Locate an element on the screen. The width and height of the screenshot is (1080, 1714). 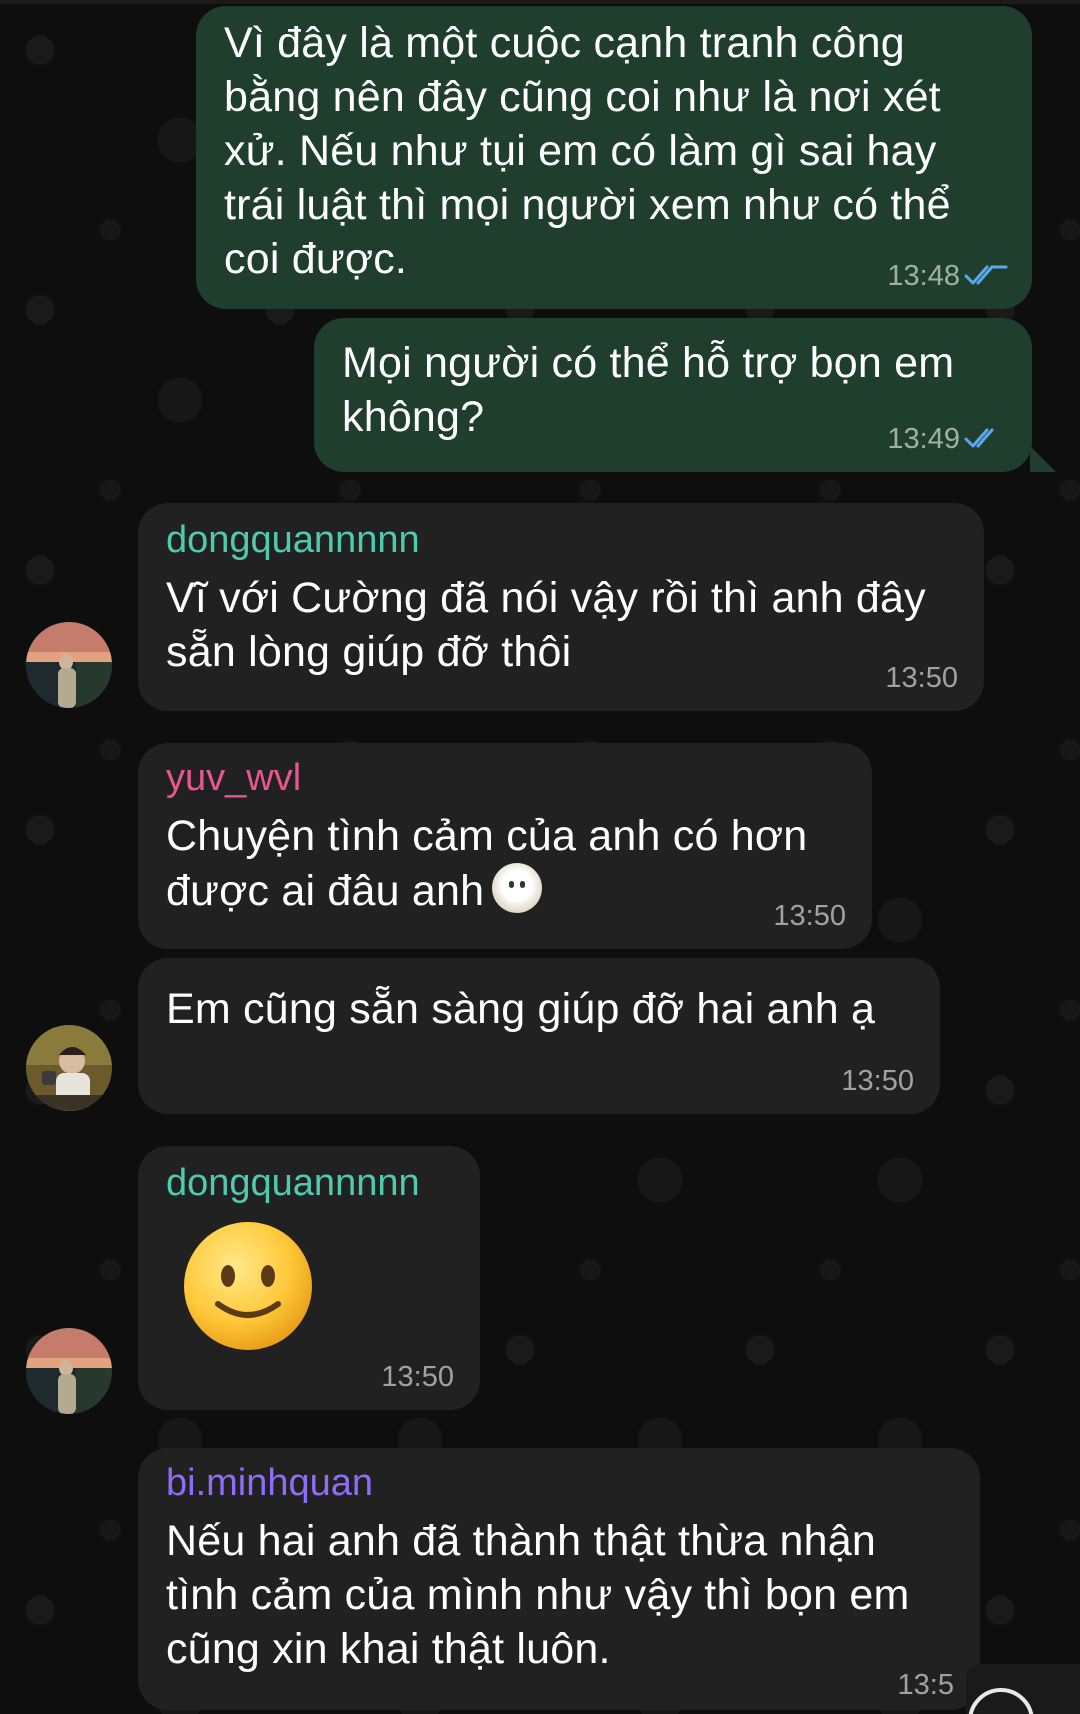
incoming-message: Em cũng sẵn sàng giúp đỡ hai anh ạ 13:50 is located at coordinates (539, 1036).